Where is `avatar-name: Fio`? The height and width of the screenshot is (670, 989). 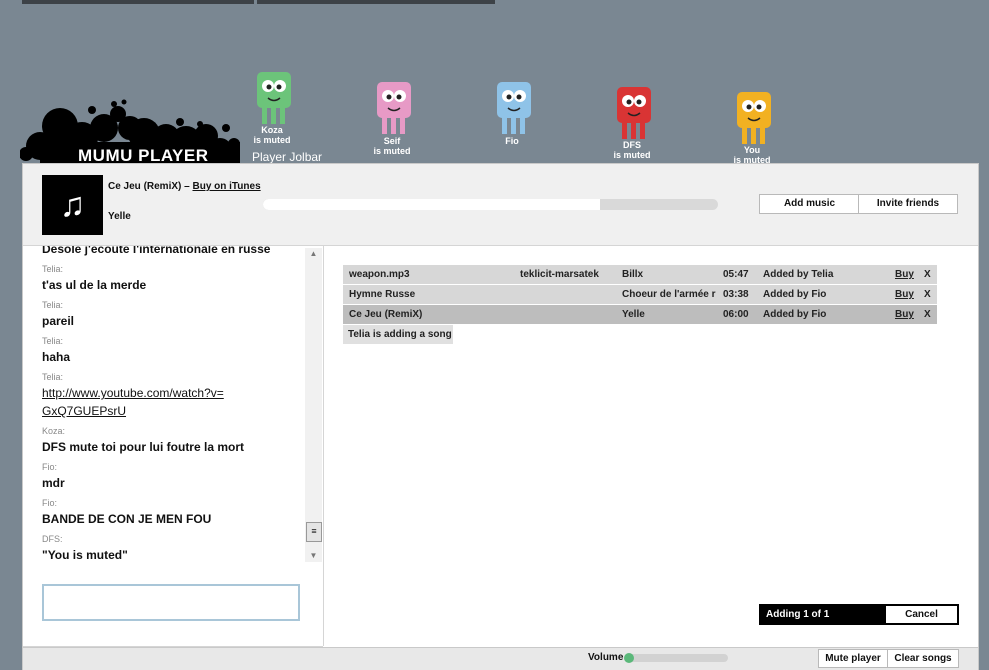
avatar-name: Fio is located at coordinates (512, 141).